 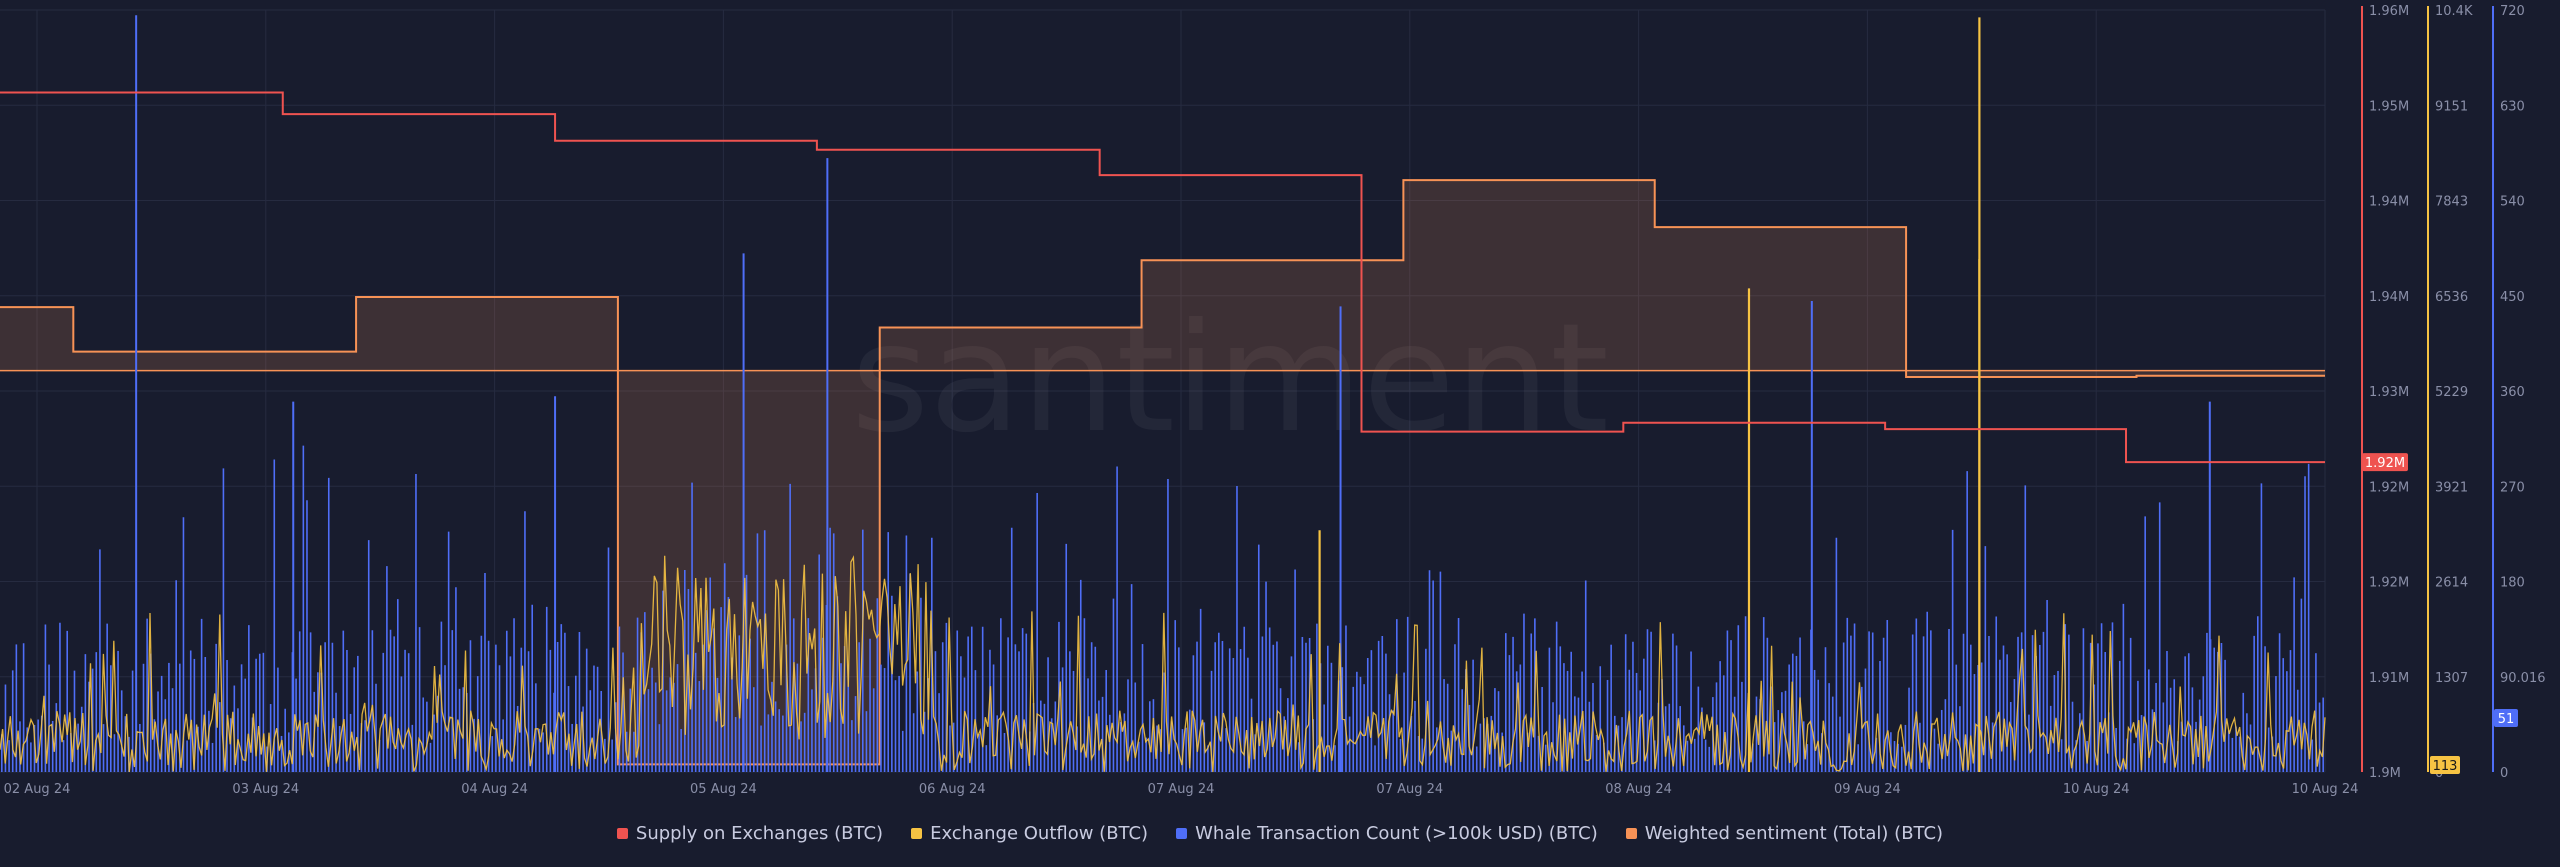 What do you see at coordinates (723, 789) in the screenshot?
I see `x-tick-label: 05 Aug 24` at bounding box center [723, 789].